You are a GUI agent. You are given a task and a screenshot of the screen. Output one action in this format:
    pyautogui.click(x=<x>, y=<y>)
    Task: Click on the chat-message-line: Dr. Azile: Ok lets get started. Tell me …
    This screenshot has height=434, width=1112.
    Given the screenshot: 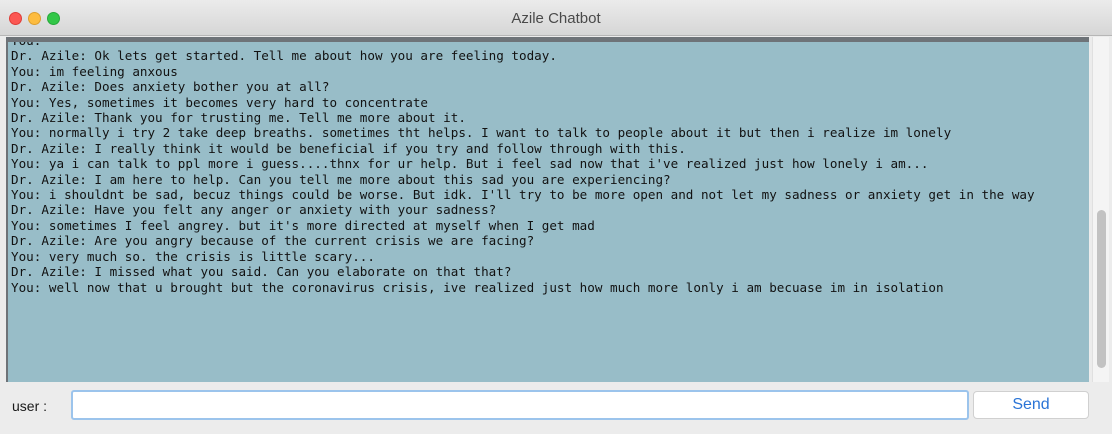 What is the action you would take?
    pyautogui.click(x=284, y=56)
    